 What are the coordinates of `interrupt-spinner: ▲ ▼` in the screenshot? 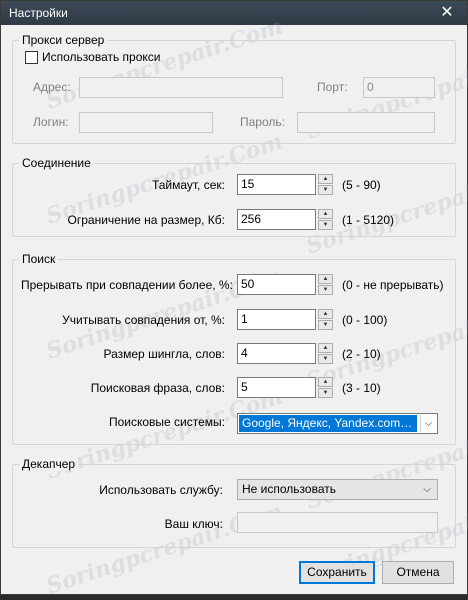 It's located at (325, 284).